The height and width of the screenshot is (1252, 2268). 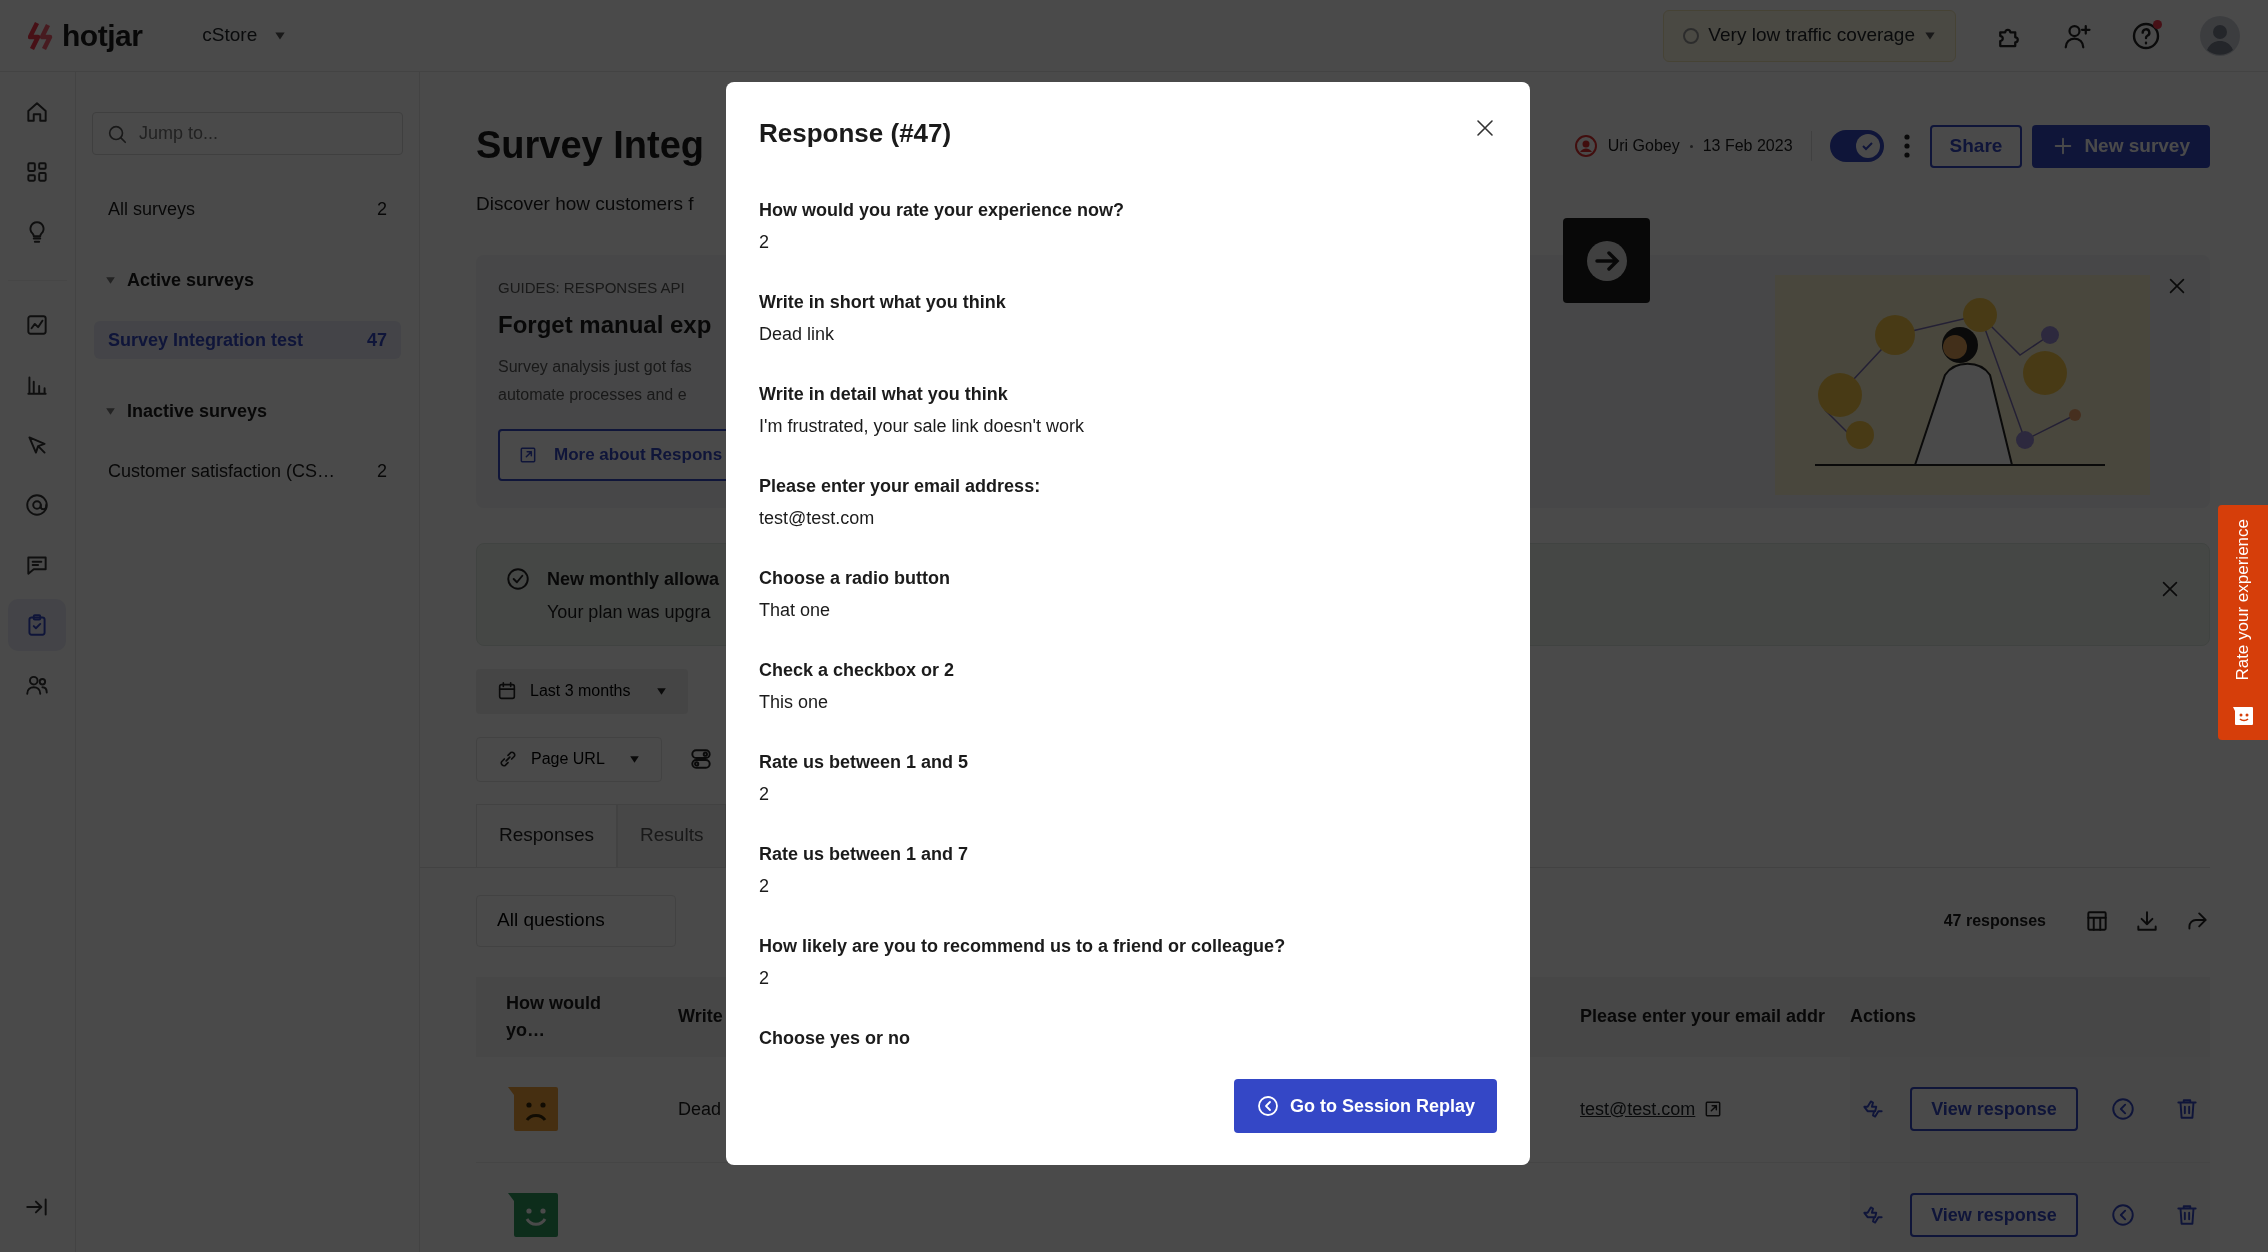 I want to click on logo-text: hotjar, so click(x=102, y=36).